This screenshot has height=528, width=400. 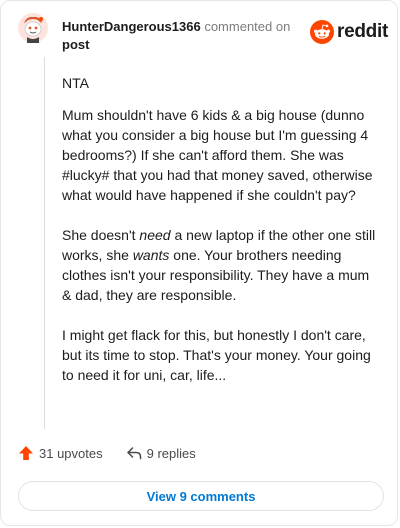 I want to click on emphasis-text: wants, so click(x=151, y=255).